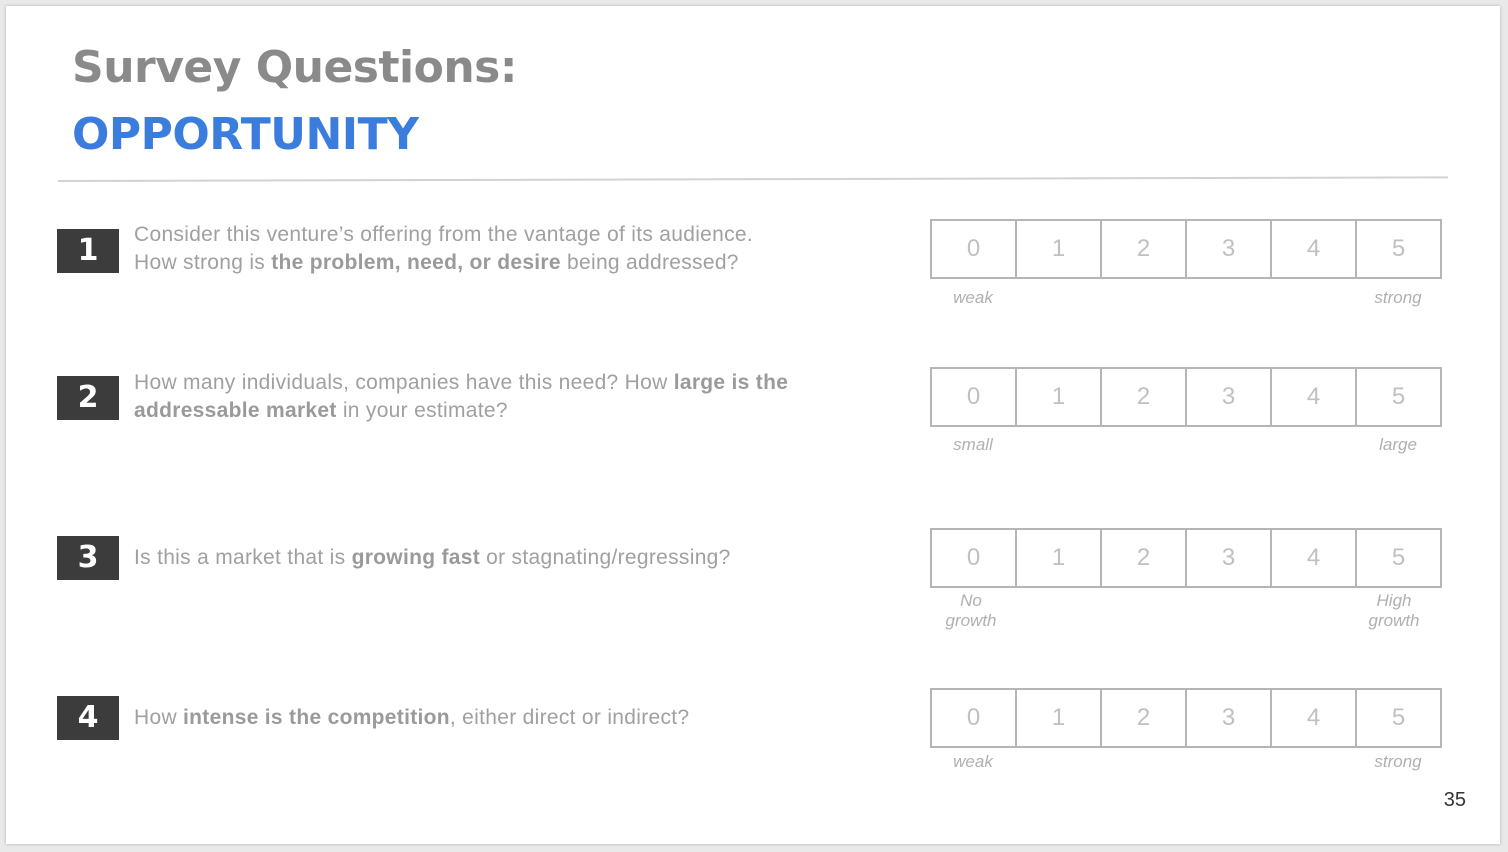 The image size is (1508, 852). Describe the element at coordinates (243, 557) in the screenshot. I see `question-text-part: Is this a market that is` at that location.